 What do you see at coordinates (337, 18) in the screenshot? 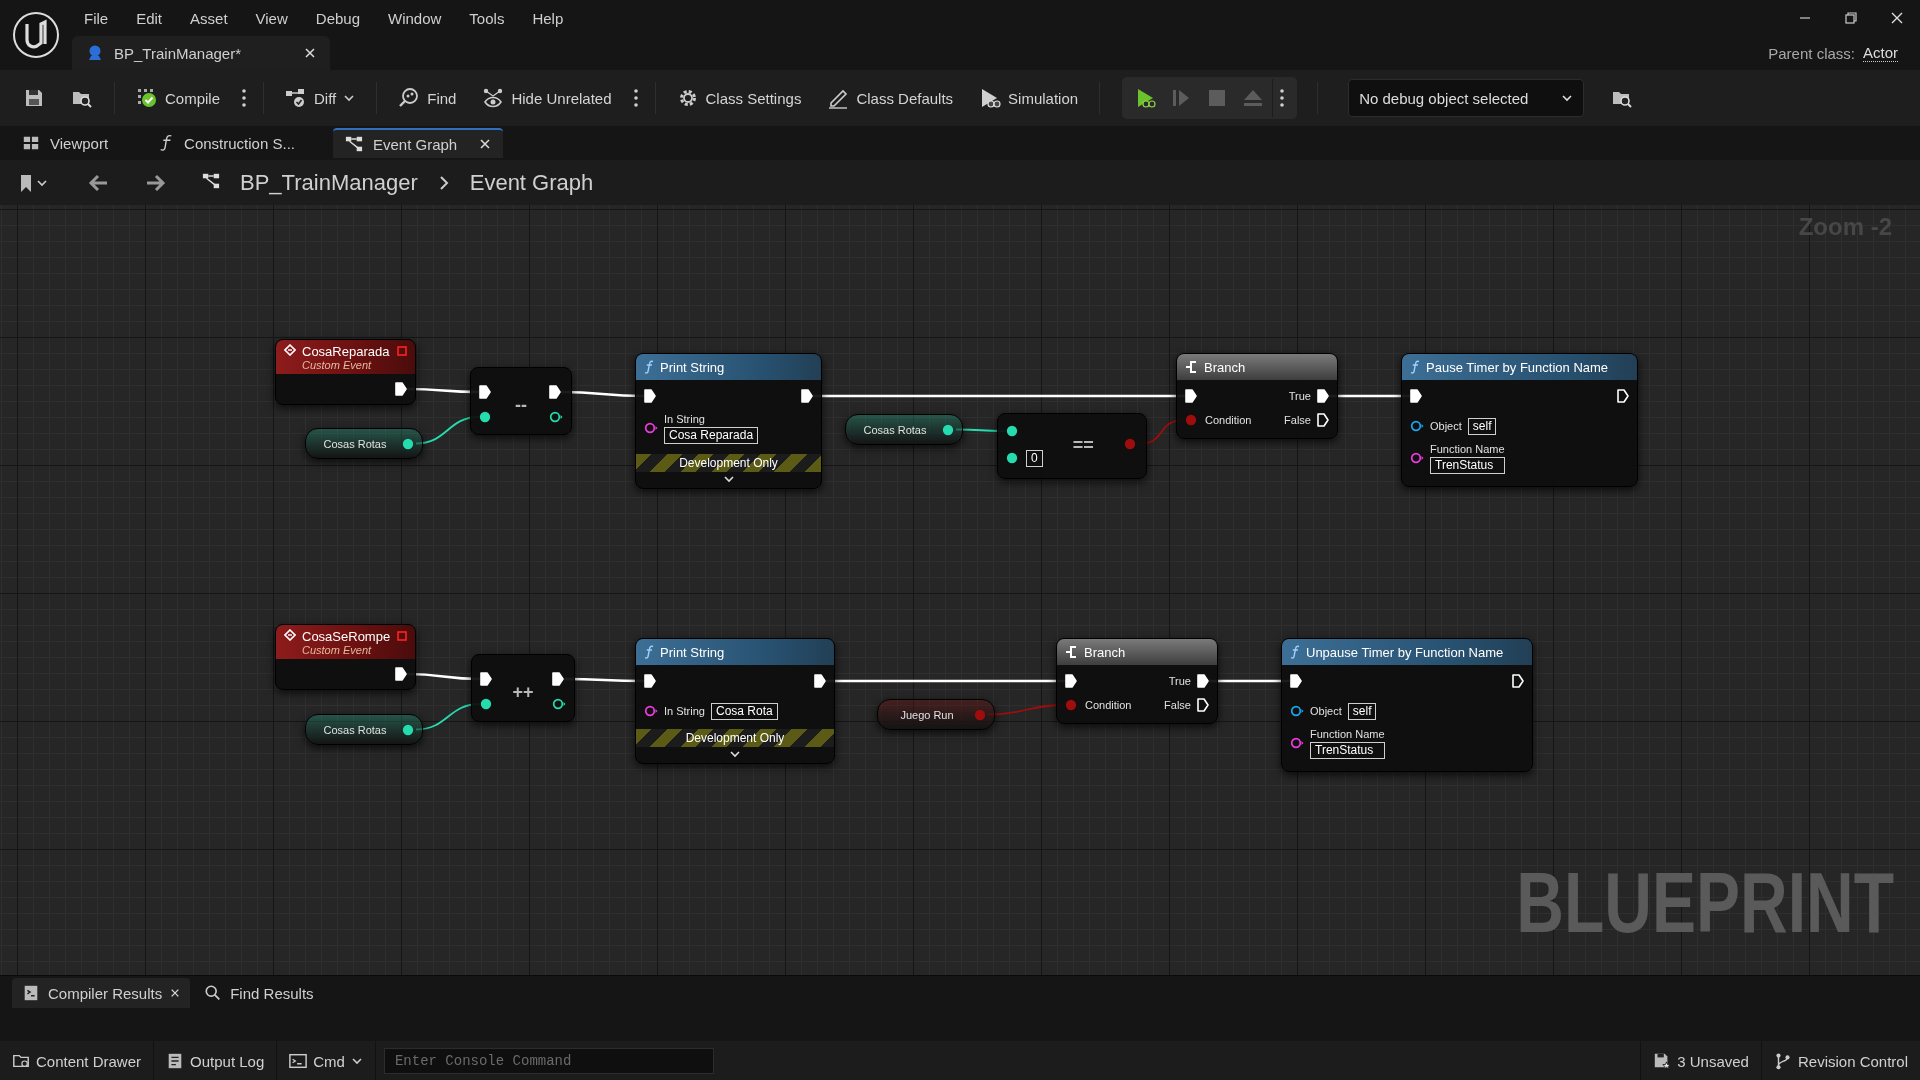
I see `menu-item: Debug` at bounding box center [337, 18].